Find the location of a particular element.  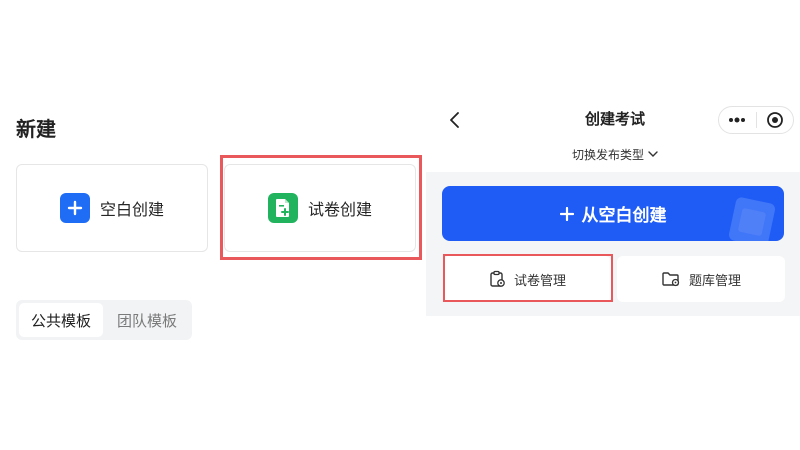

back-icon is located at coordinates (456, 120).